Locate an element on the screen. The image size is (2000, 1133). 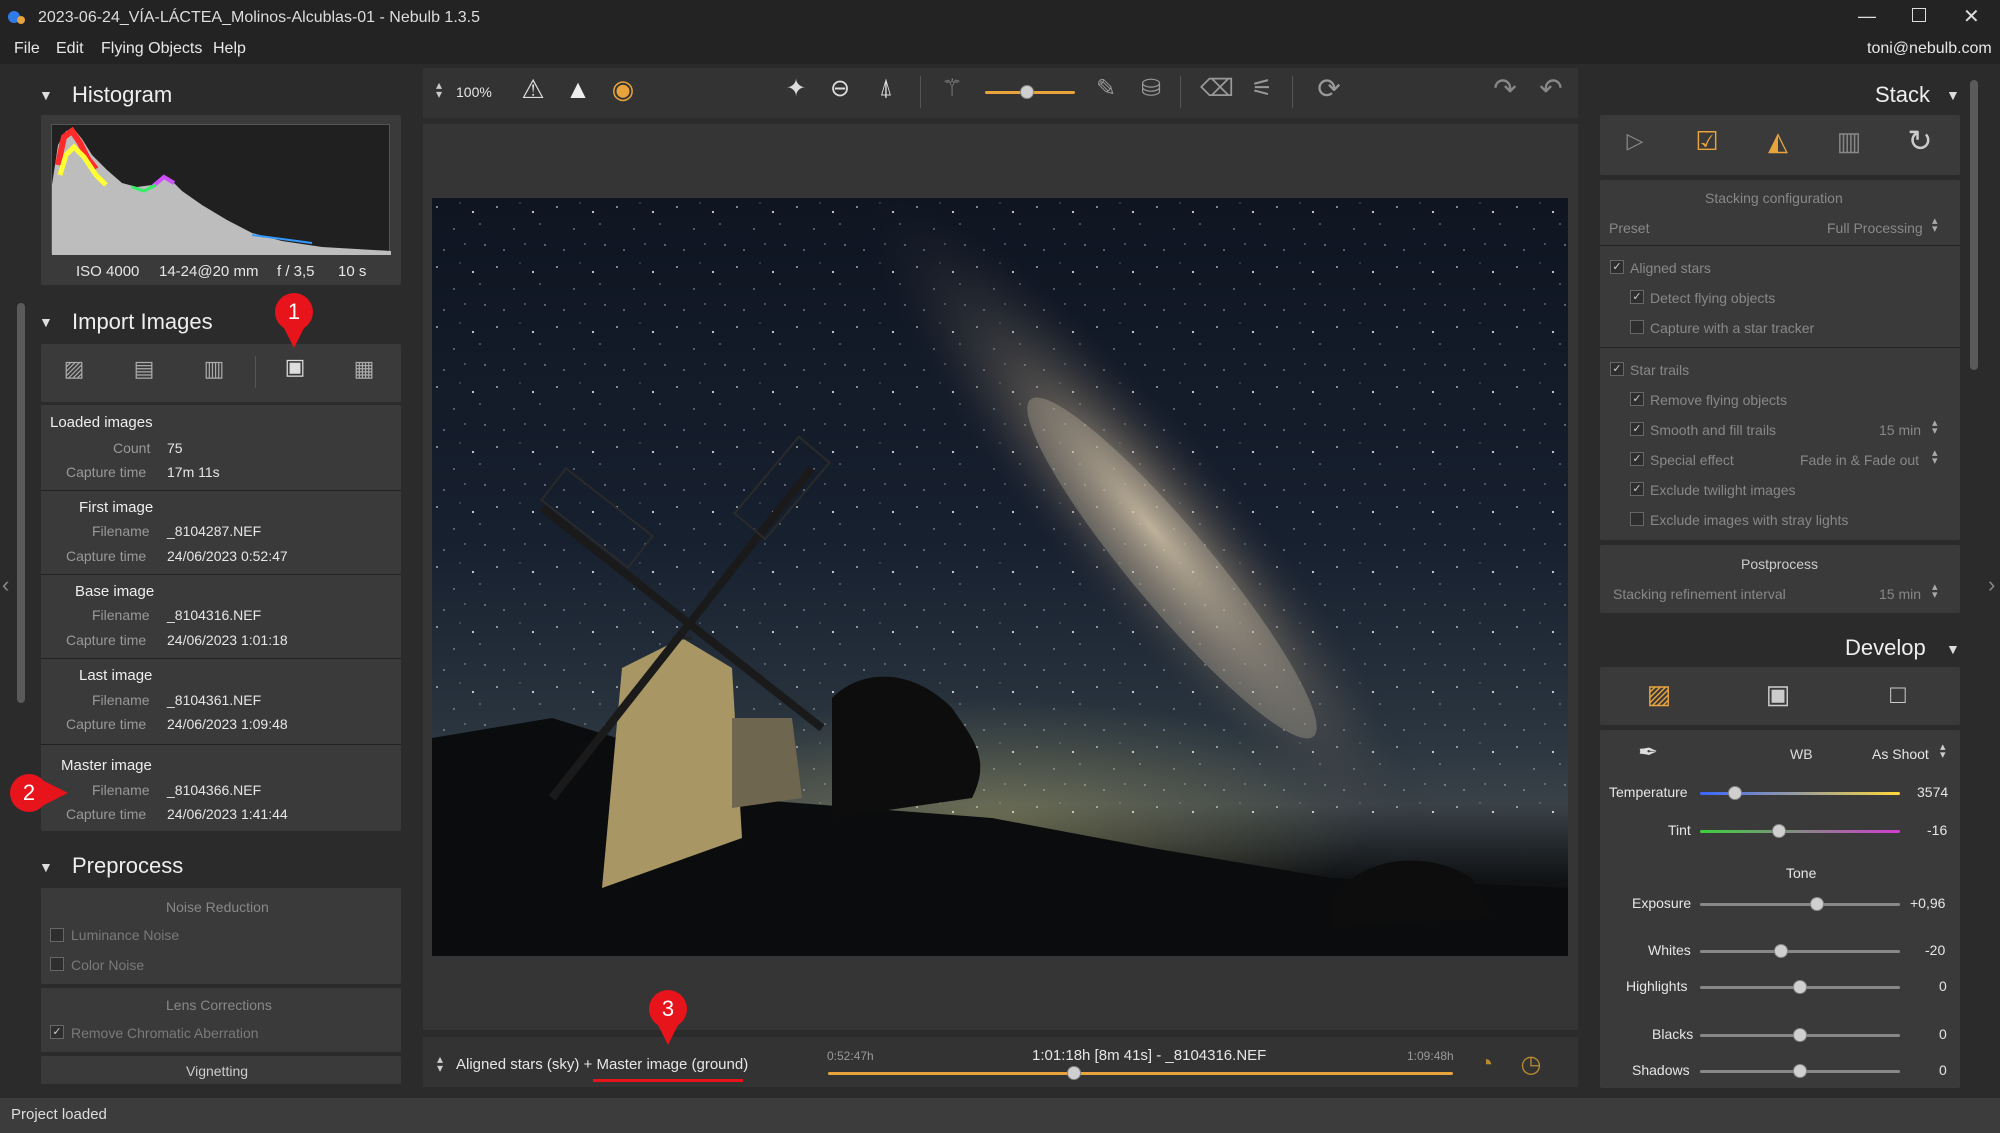
whites-knob is located at coordinates (1781, 951).